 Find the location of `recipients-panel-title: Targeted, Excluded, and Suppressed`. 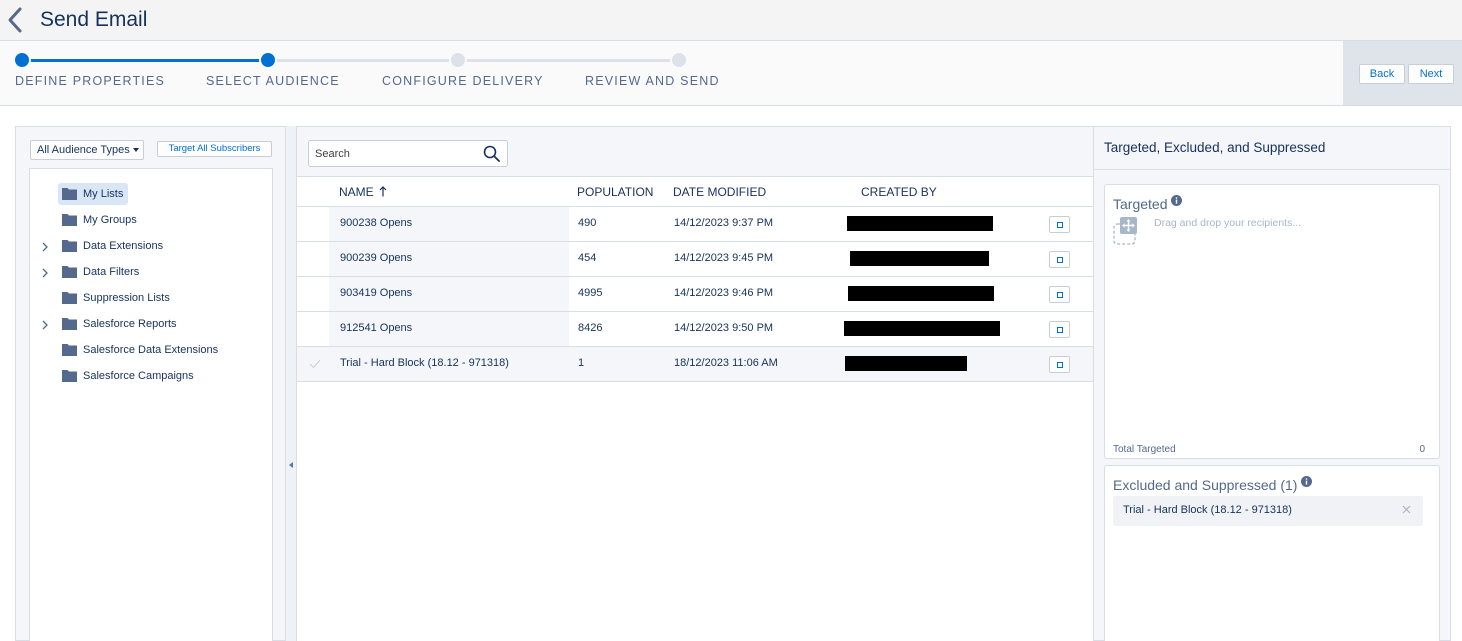

recipients-panel-title: Targeted, Excluded, and Suppressed is located at coordinates (1215, 147).